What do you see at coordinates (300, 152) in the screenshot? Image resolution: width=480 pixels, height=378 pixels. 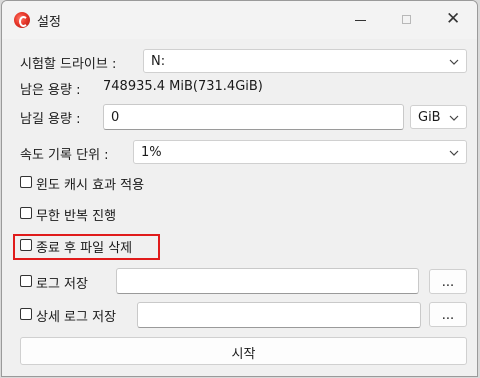 I see `speed-unit-select: 1%` at bounding box center [300, 152].